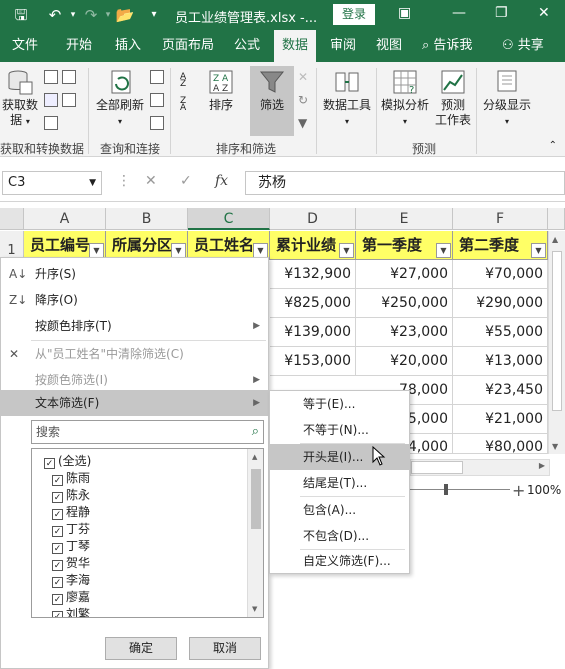  I want to click on header-cell-e1: 第一季度 ▼, so click(404, 245).